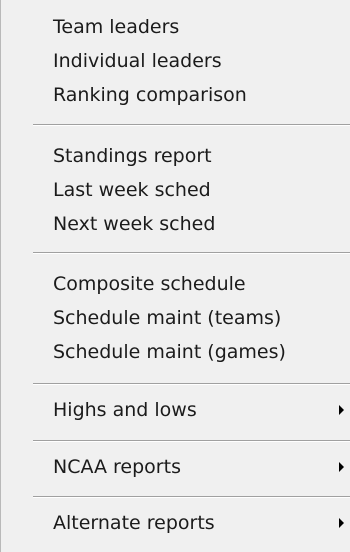 Image resolution: width=350 pixels, height=552 pixels. What do you see at coordinates (117, 467) in the screenshot?
I see `menu-item-label: NCAA reports` at bounding box center [117, 467].